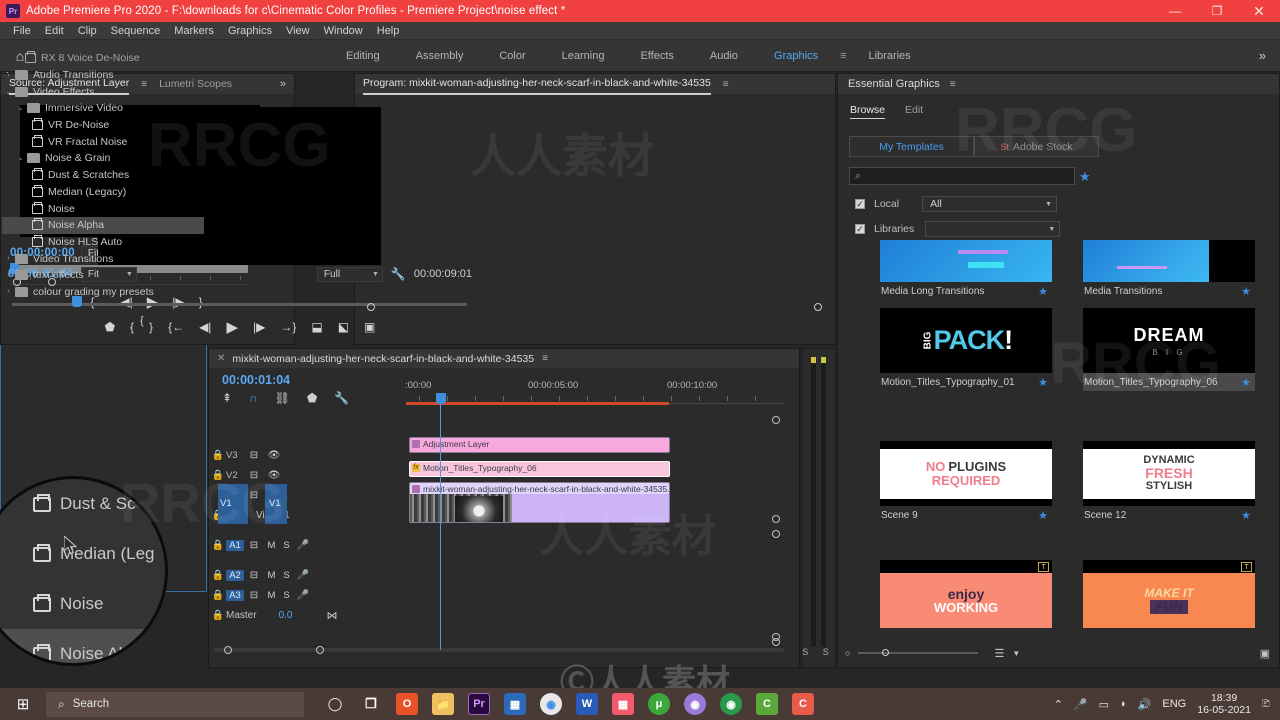 The height and width of the screenshot is (720, 1280). I want to click on bittorrent-icon: ◉, so click(695, 704).